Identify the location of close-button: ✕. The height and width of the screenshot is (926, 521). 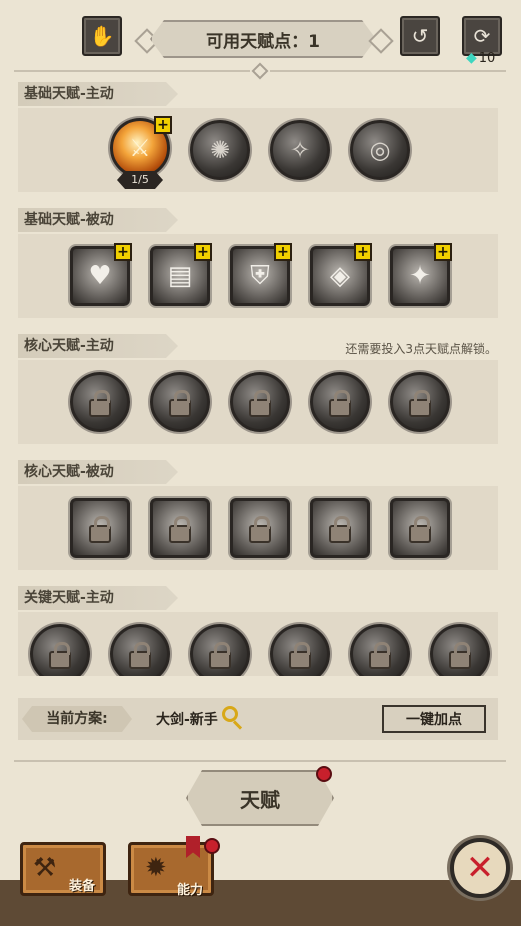
(480, 868).